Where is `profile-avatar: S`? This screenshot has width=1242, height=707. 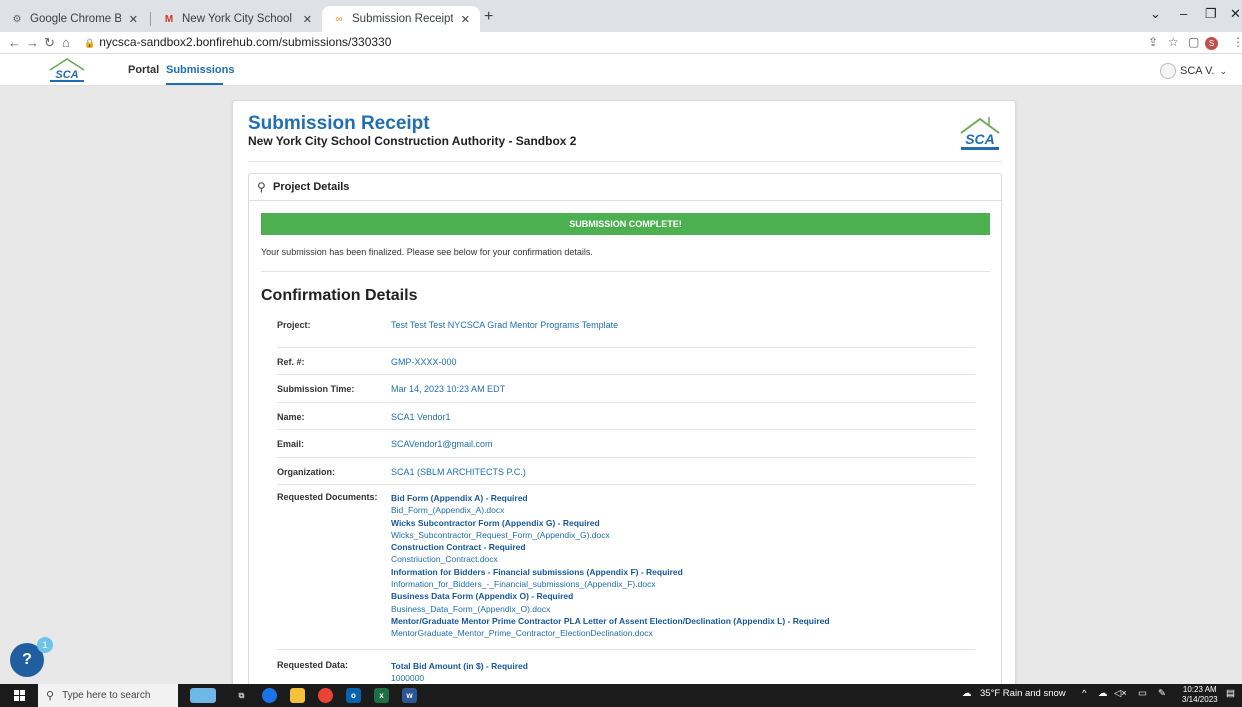
profile-avatar: S is located at coordinates (1211, 43).